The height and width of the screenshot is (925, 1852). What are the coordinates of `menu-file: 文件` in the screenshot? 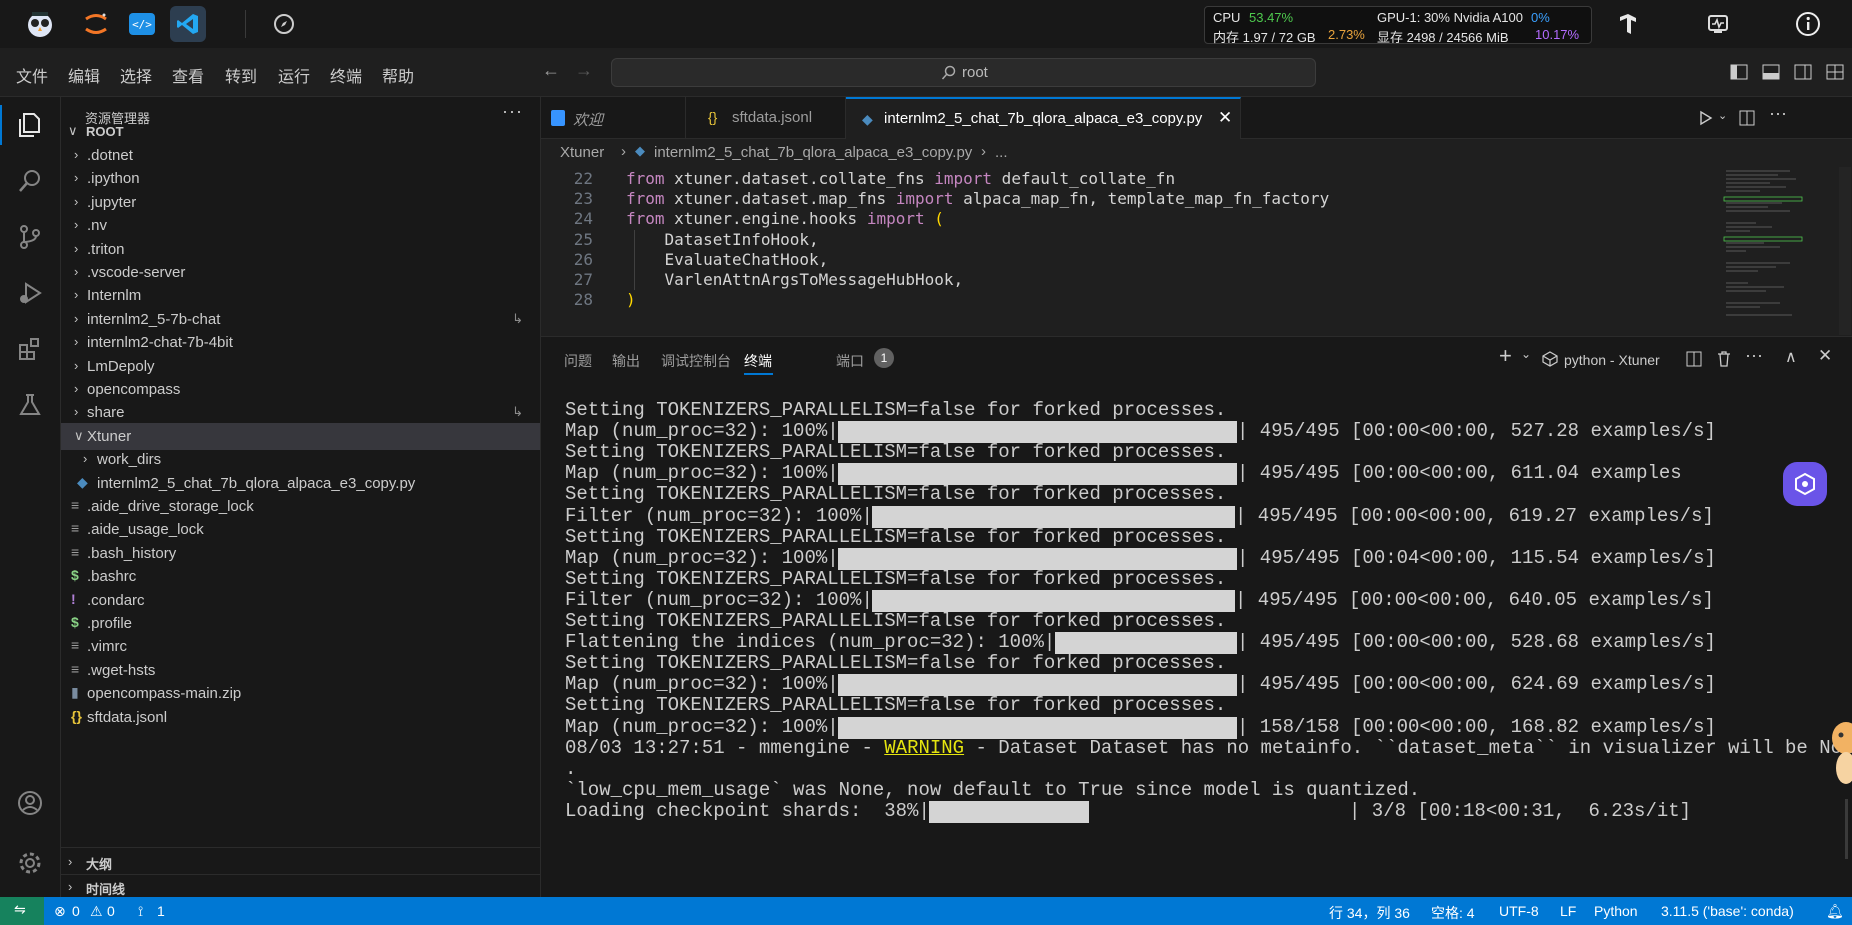 It's located at (32, 75).